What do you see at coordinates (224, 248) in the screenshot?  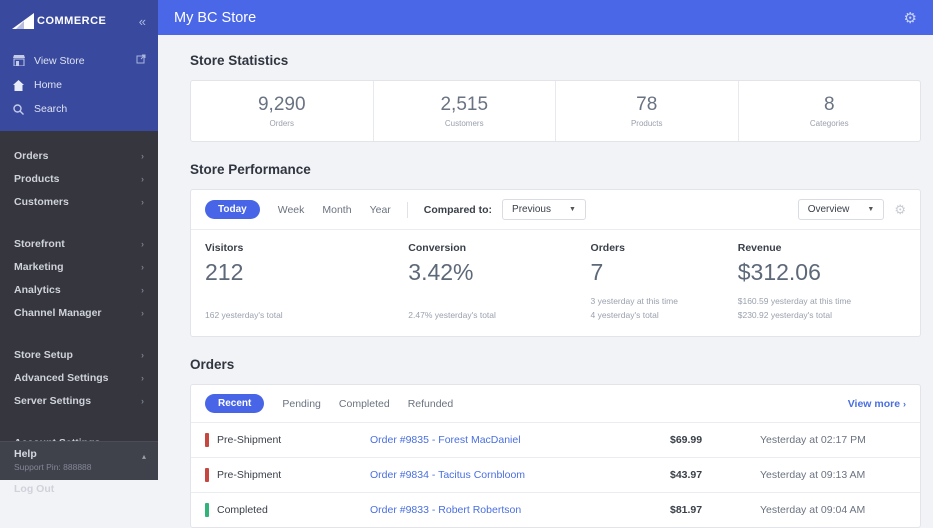 I see `metric-label: Visitors` at bounding box center [224, 248].